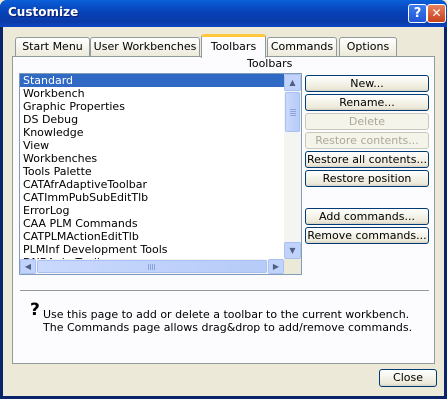  Describe the element at coordinates (152, 93) in the screenshot. I see `toolbar-list-item: Workbench` at that location.